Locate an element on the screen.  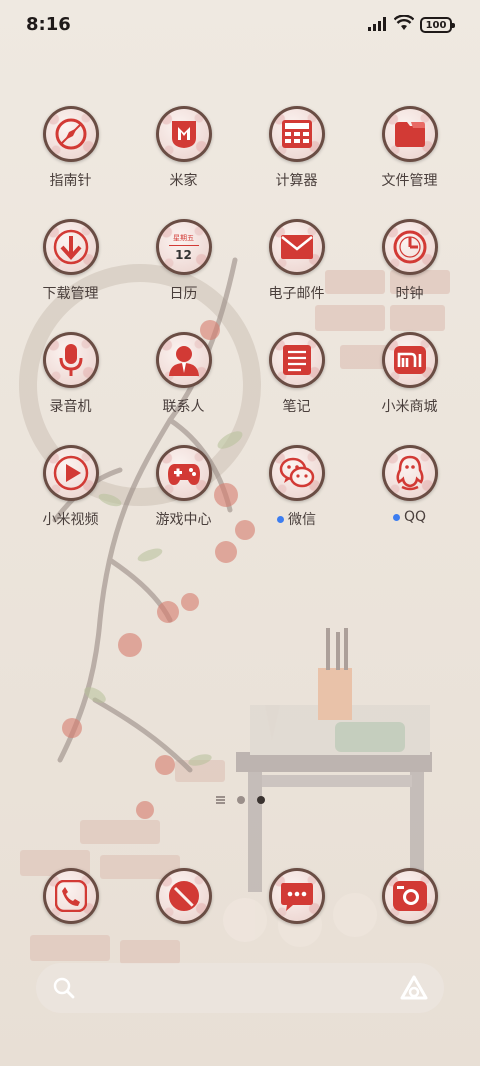
app-label-text: 小米商城 is located at coordinates (409, 407).